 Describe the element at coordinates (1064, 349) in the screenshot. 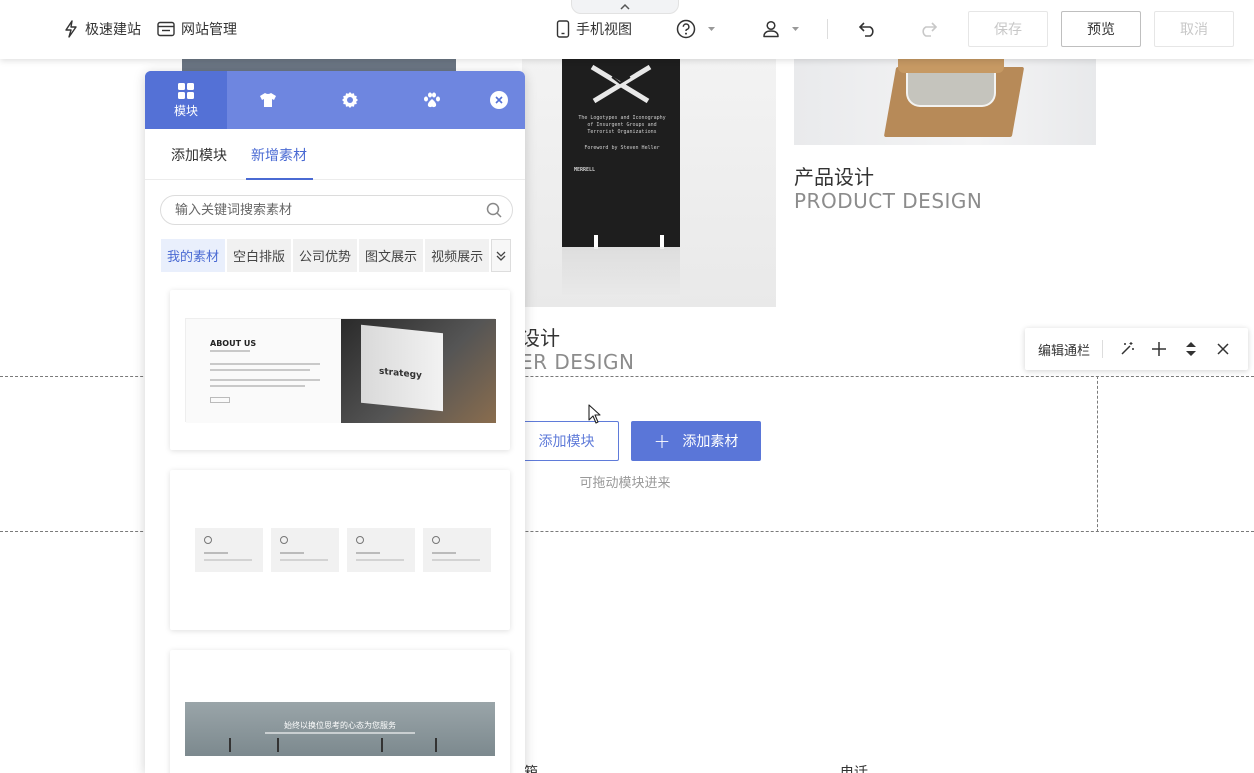

I see `edit-section-label: 编辑通栏` at that location.